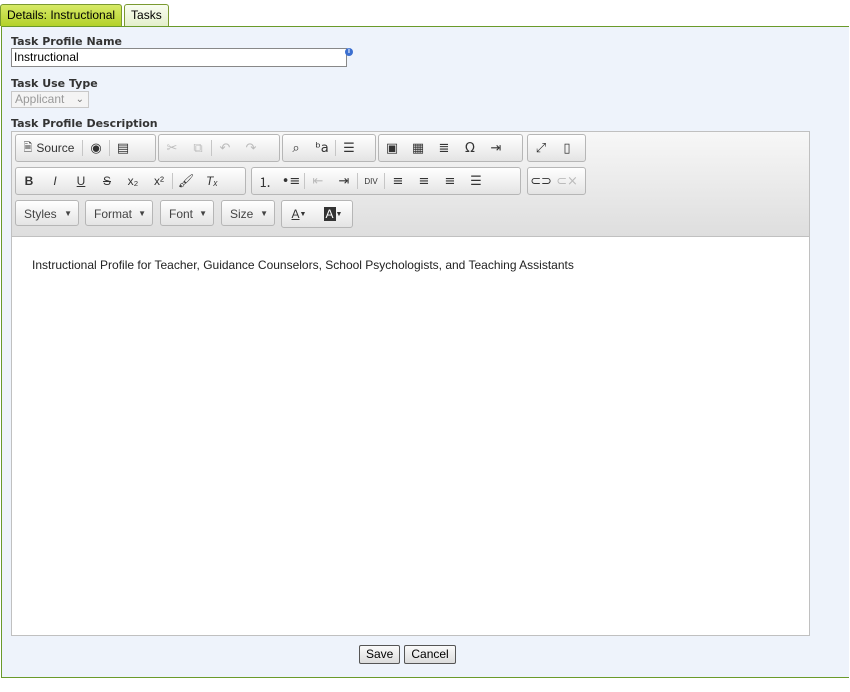  I want to click on strike-button: S, so click(107, 181).